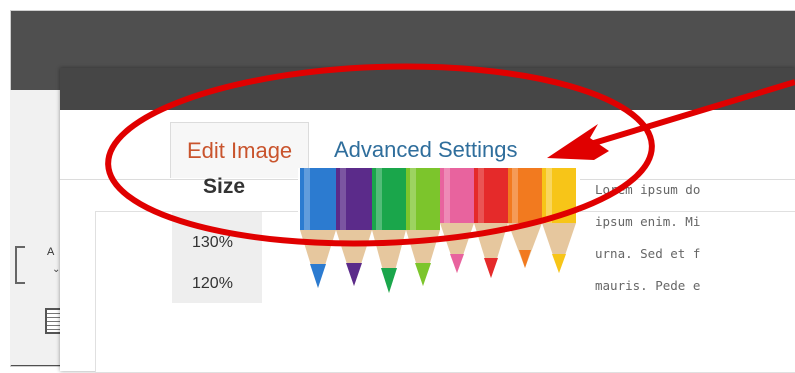  Describe the element at coordinates (20, 265) in the screenshot. I see `bracket-icon` at that location.